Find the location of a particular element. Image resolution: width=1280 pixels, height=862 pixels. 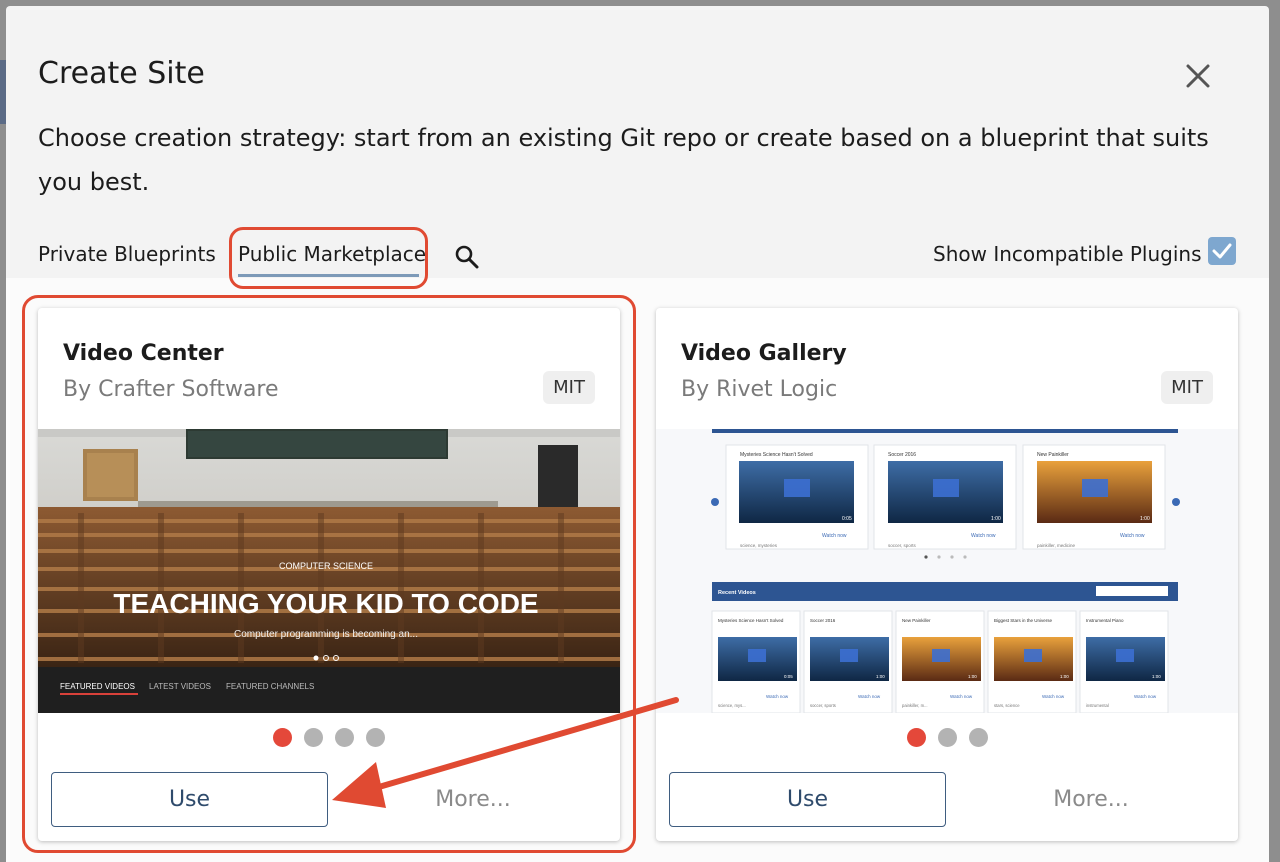

close-icon is located at coordinates (1198, 76).